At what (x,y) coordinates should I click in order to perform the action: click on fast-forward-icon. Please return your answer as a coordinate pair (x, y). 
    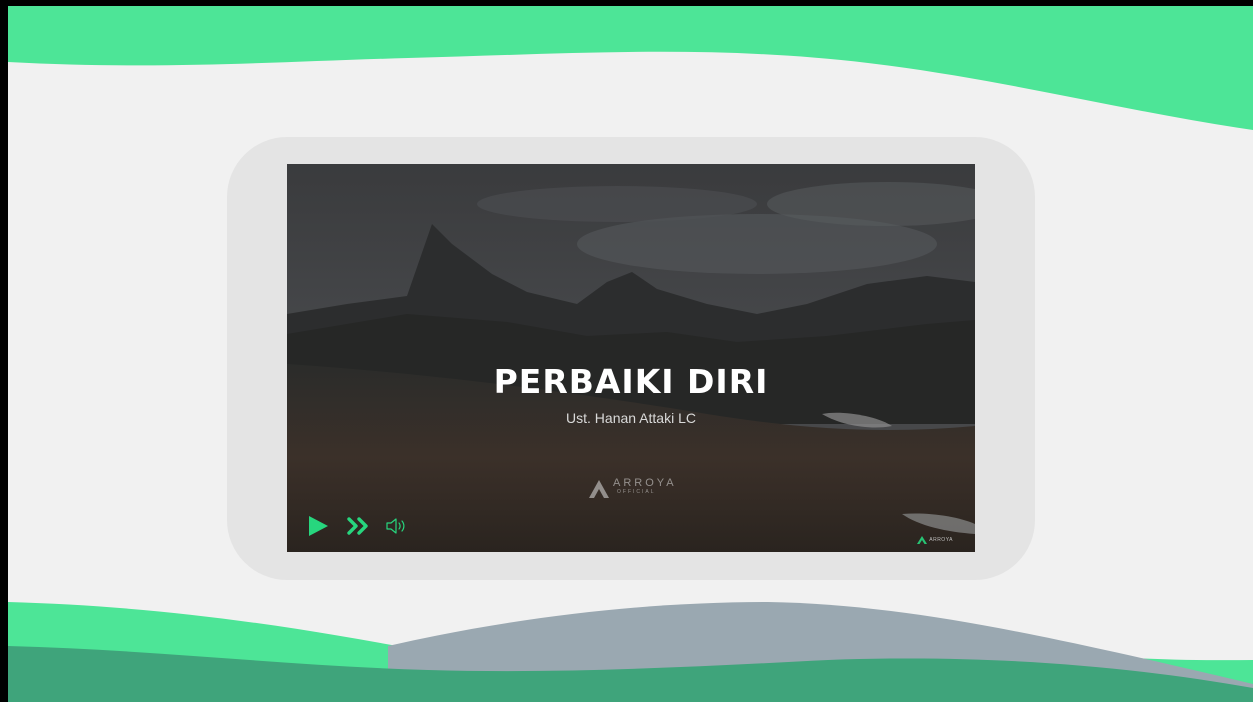
    Looking at the image, I should click on (359, 526).